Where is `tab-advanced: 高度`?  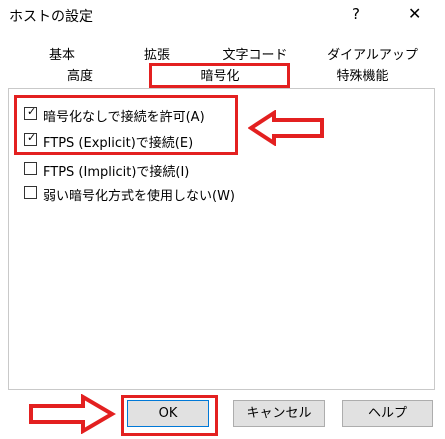
tab-advanced: 高度 is located at coordinates (80, 76).